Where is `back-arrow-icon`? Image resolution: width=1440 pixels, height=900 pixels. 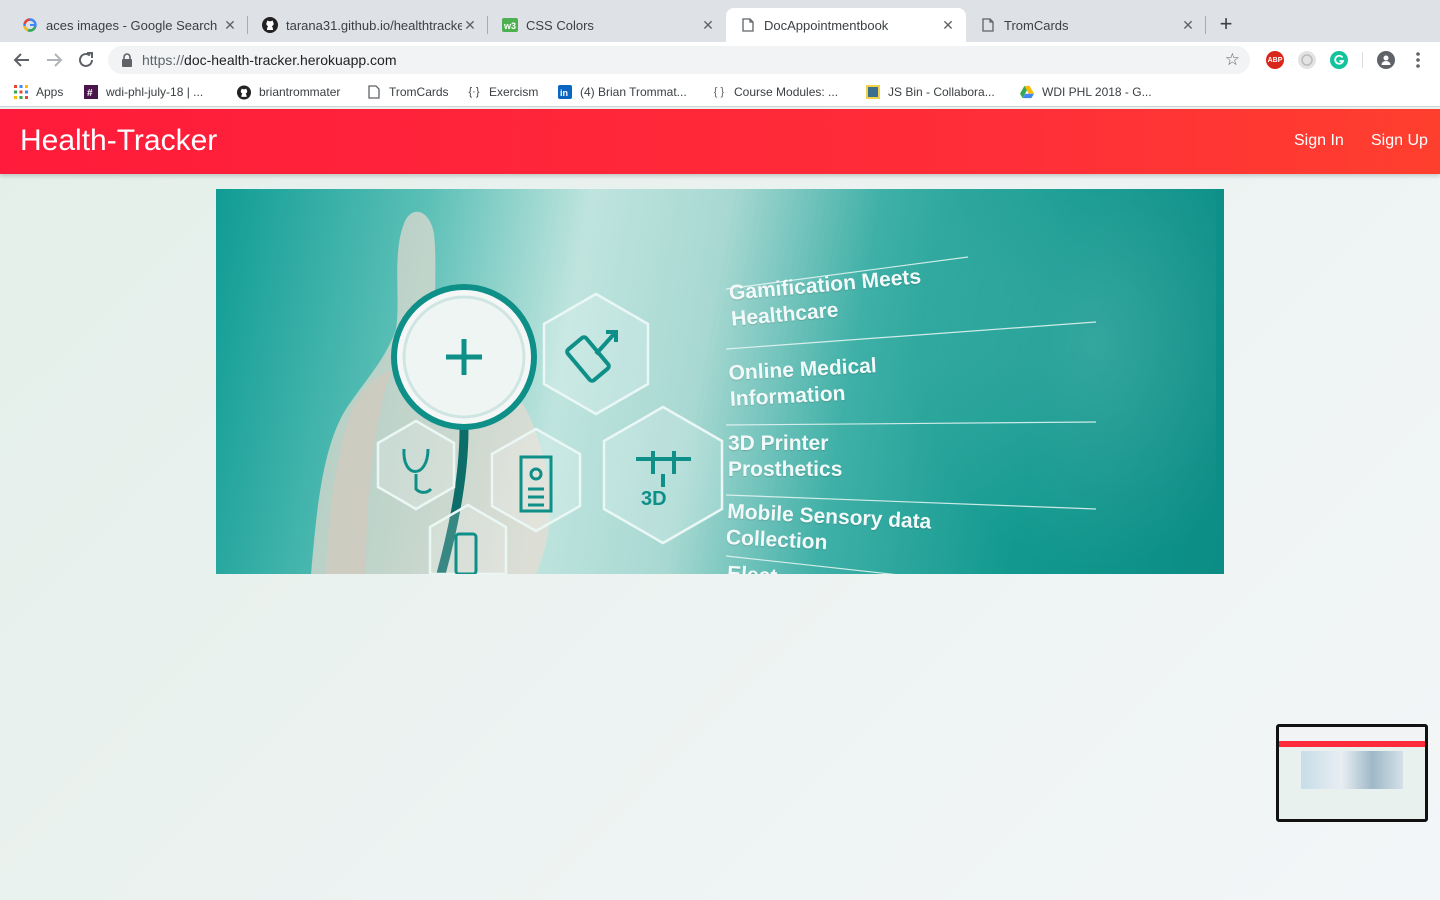
back-arrow-icon is located at coordinates (21, 60).